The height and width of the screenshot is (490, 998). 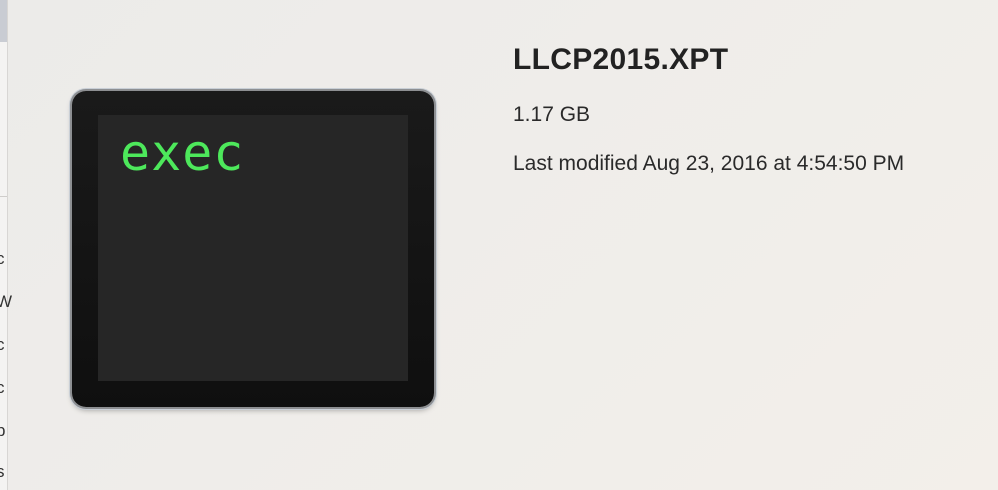 I want to click on file-name: LLCP2015.XPT, so click(x=621, y=59).